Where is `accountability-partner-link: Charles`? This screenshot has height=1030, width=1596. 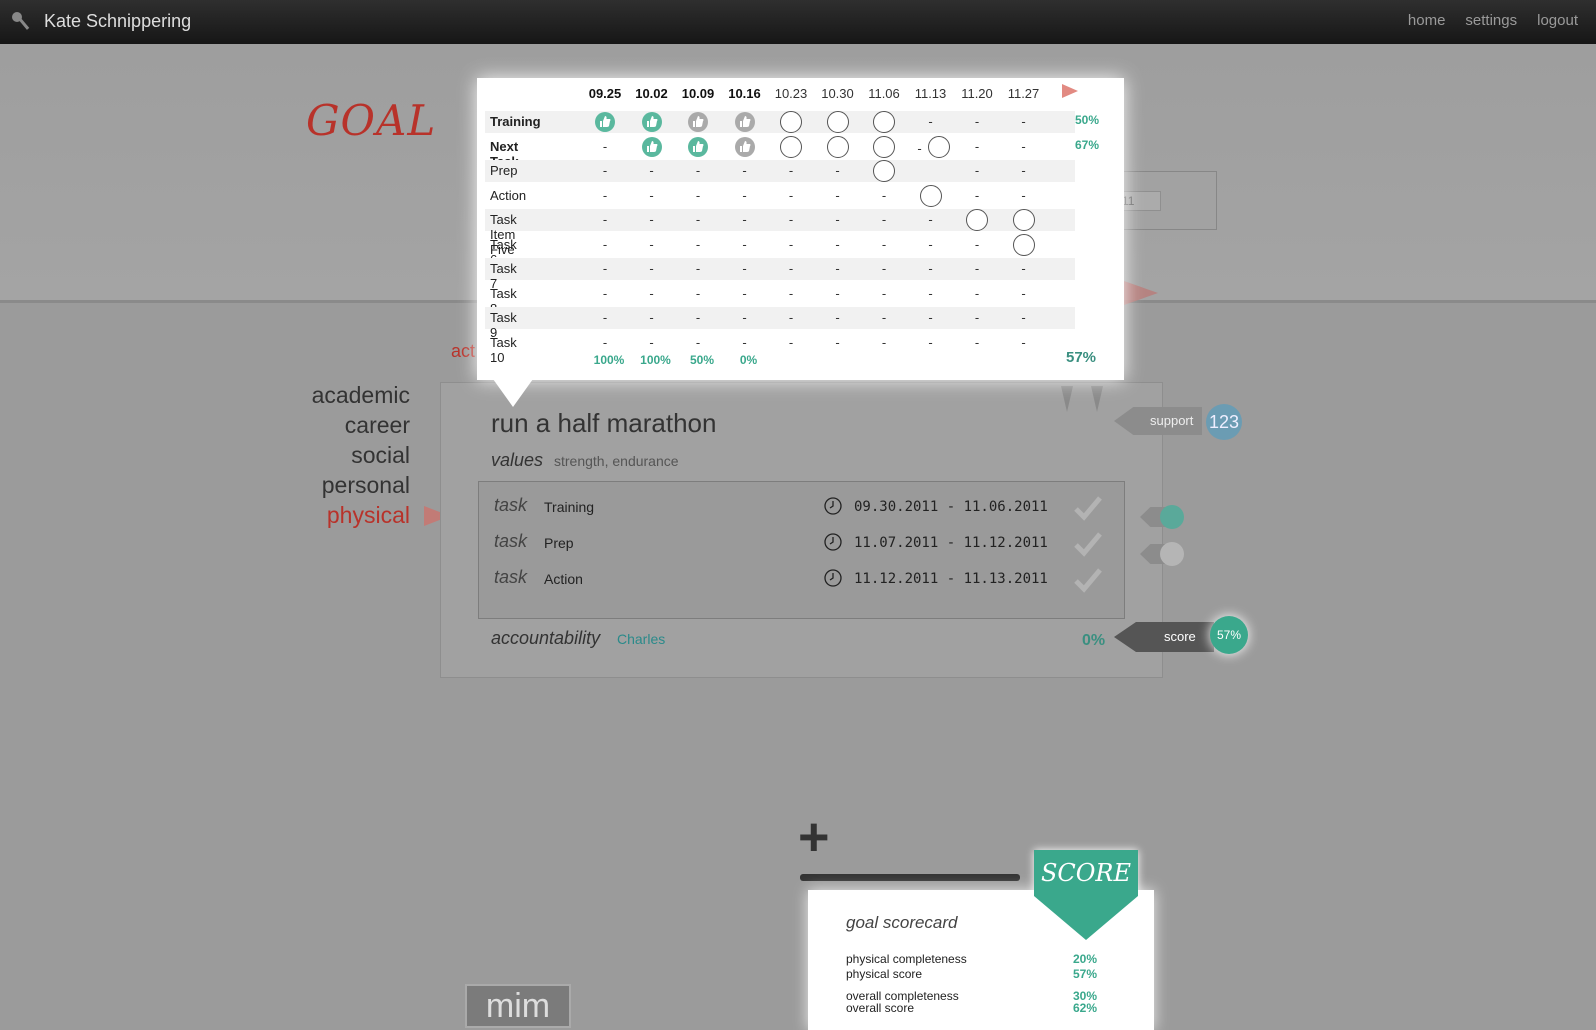
accountability-partner-link: Charles is located at coordinates (641, 639).